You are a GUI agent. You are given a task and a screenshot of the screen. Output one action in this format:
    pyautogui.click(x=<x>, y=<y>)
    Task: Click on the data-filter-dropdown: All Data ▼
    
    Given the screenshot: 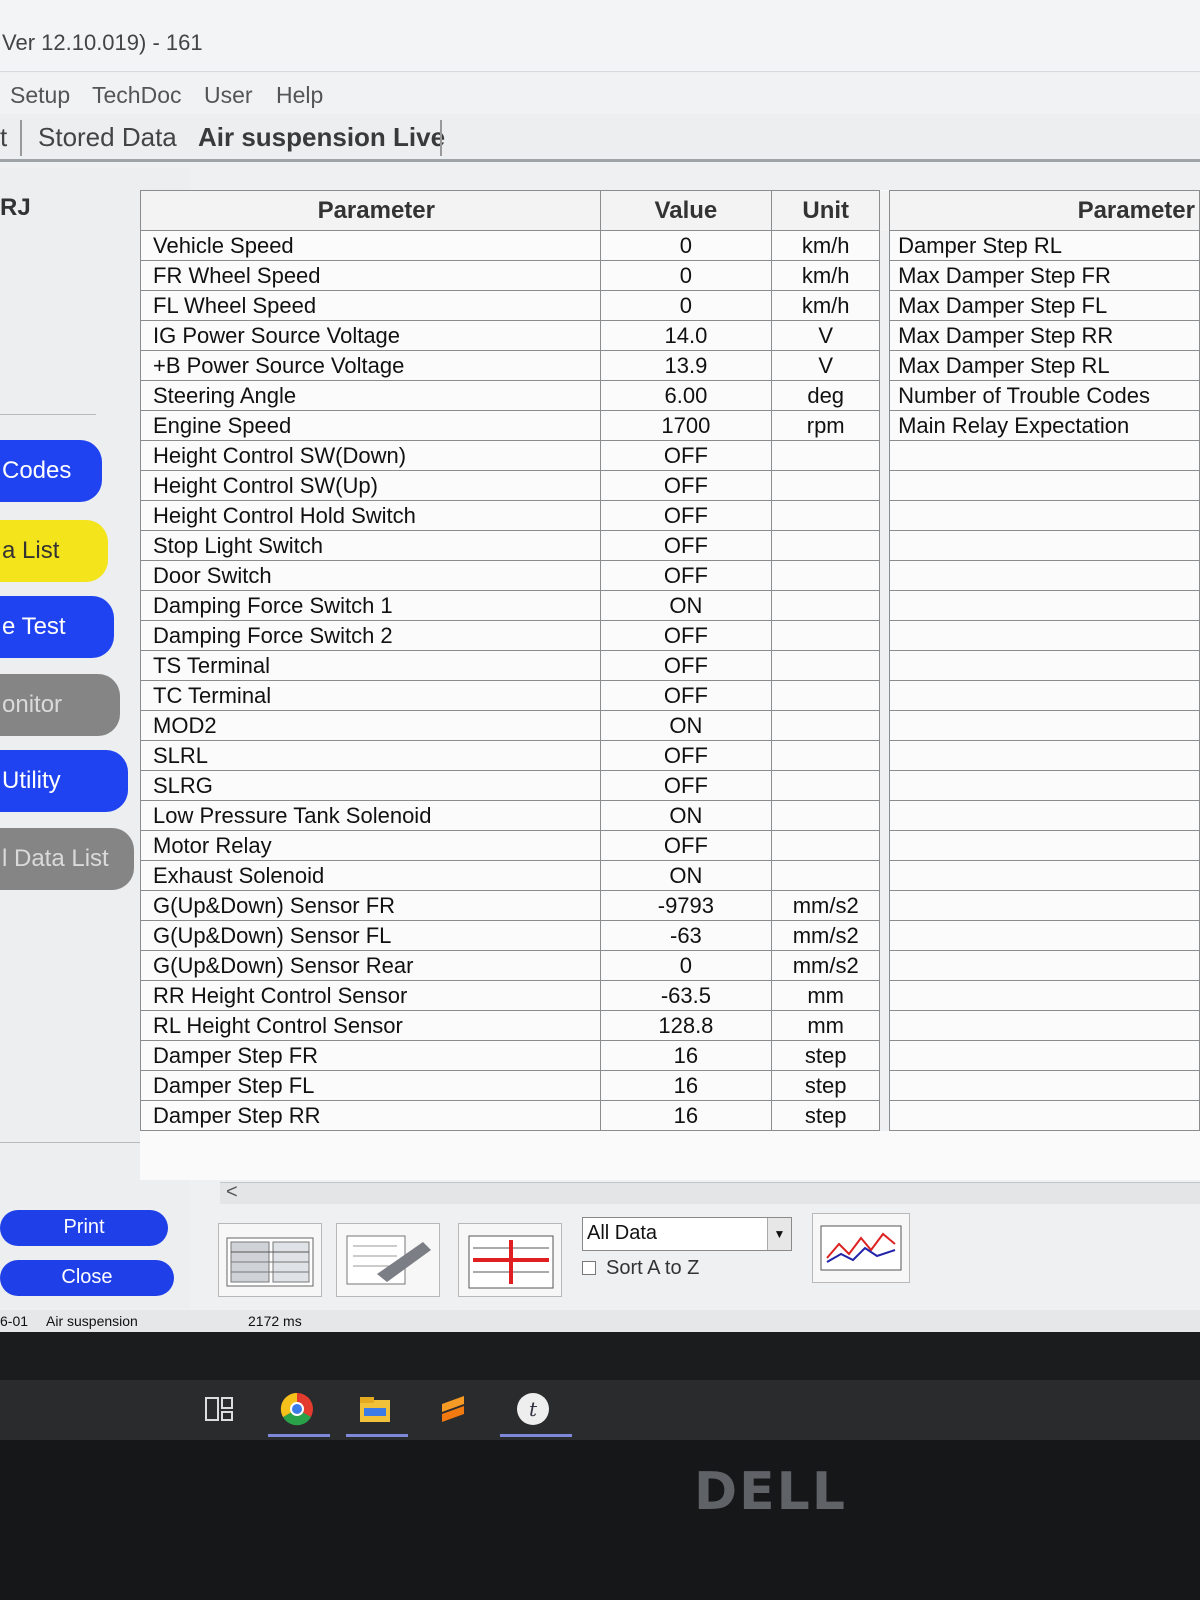 What is the action you would take?
    pyautogui.click(x=687, y=1234)
    